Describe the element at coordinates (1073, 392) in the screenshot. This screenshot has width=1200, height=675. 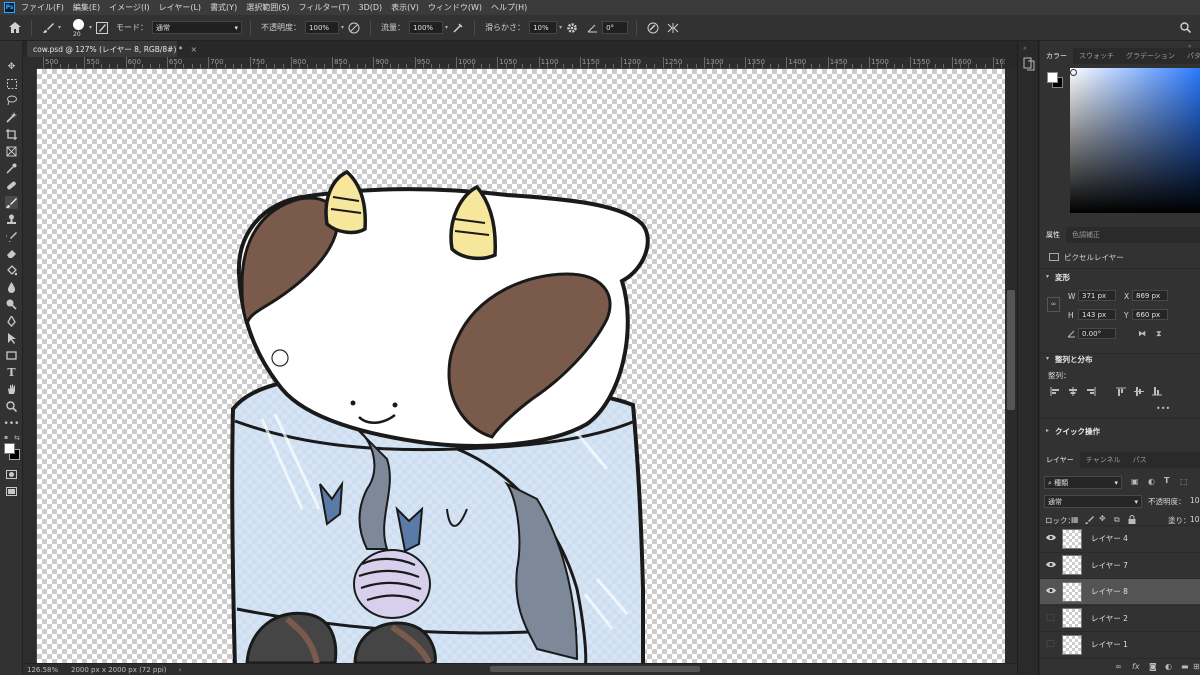
I see `align-center-icon` at that location.